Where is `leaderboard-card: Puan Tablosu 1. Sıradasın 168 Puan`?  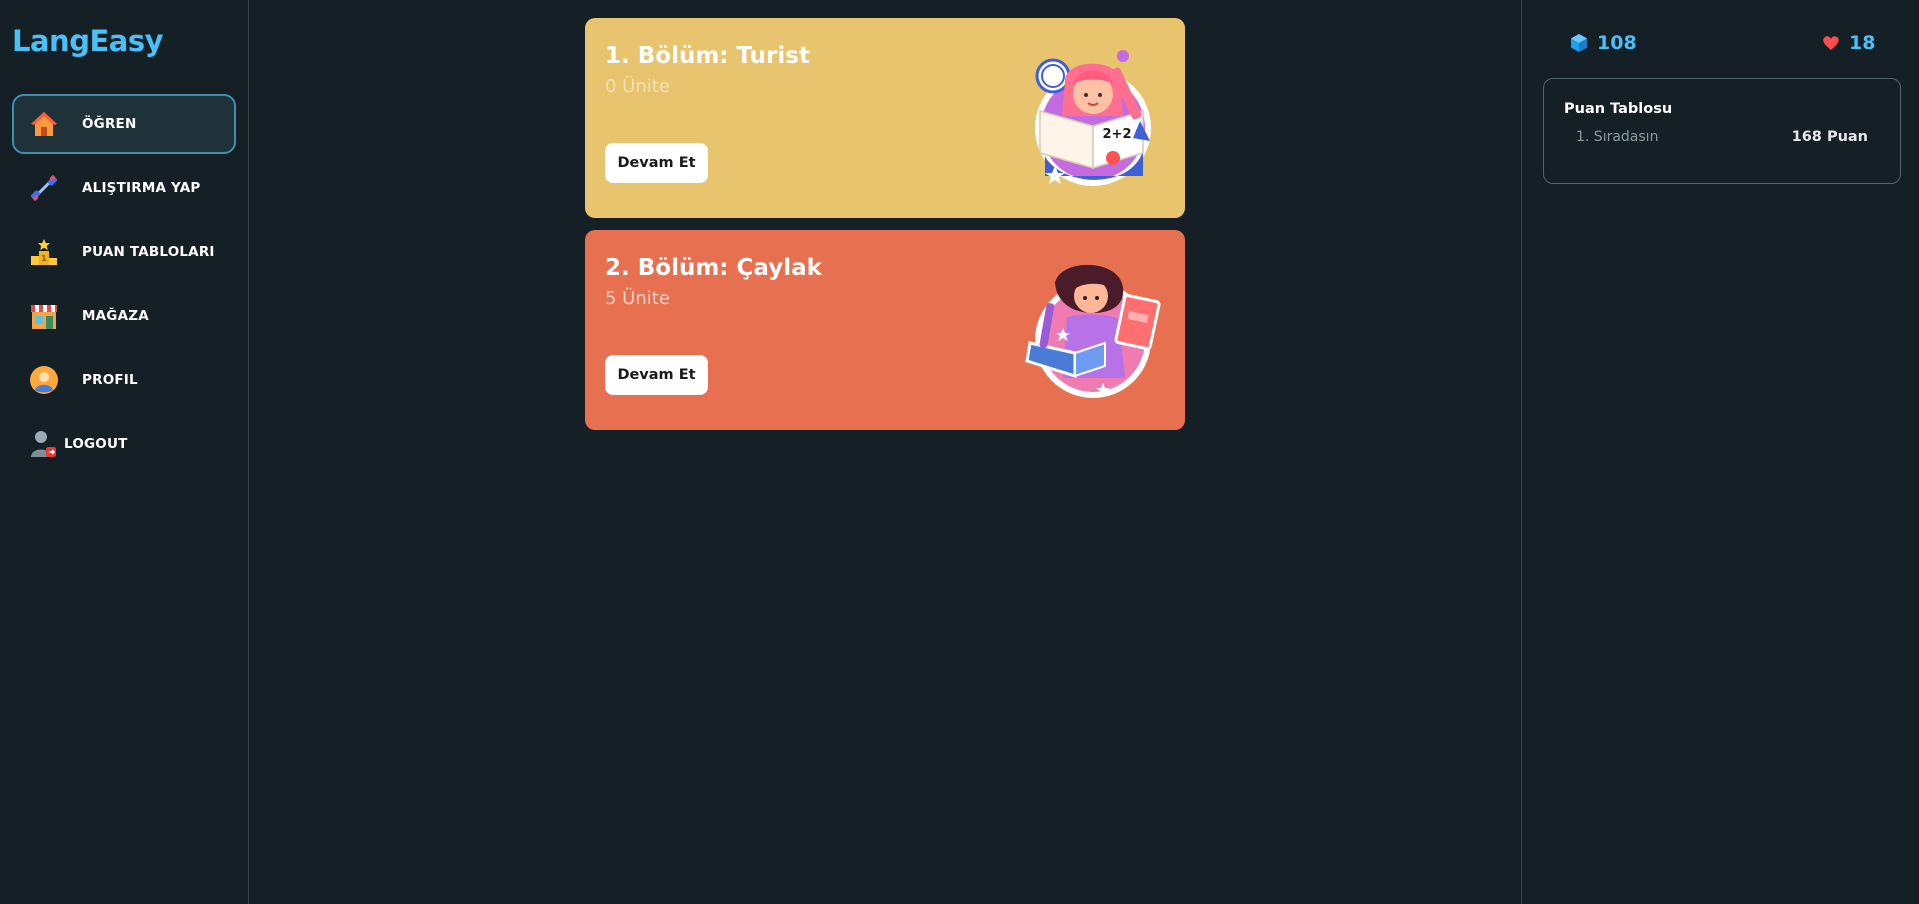 leaderboard-card: Puan Tablosu 1. Sıradasın 168 Puan is located at coordinates (1722, 131).